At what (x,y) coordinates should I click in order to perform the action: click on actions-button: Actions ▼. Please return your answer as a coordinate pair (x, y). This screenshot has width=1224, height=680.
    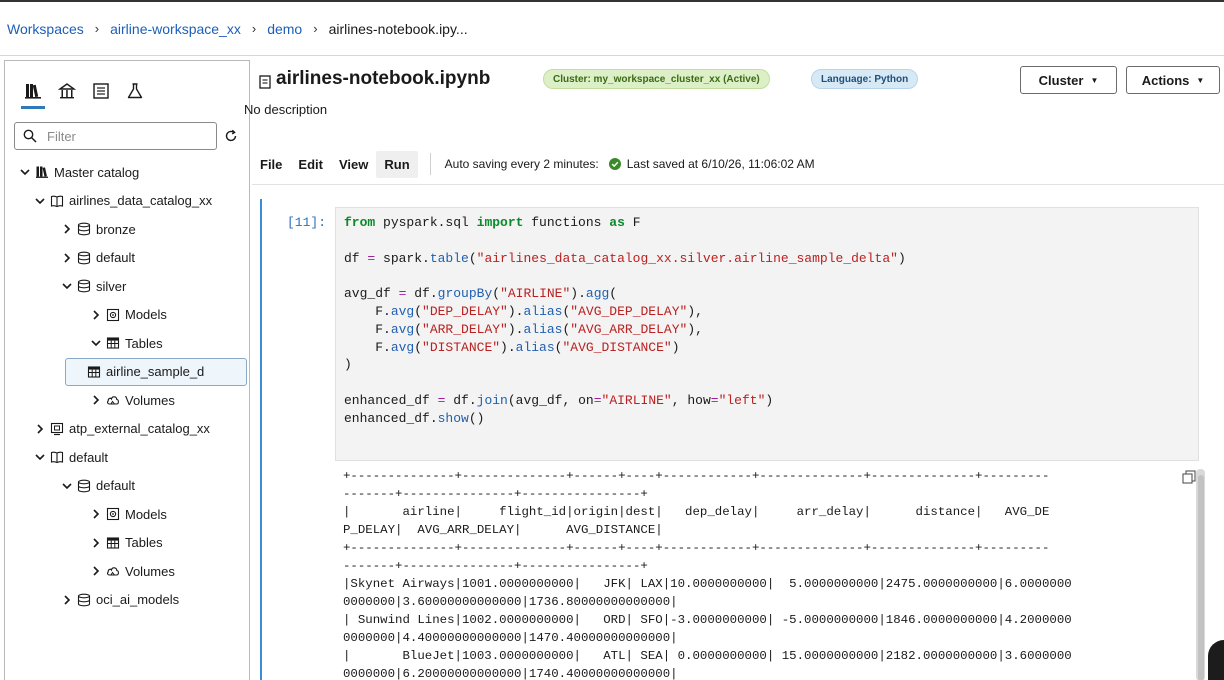
    Looking at the image, I should click on (1173, 80).